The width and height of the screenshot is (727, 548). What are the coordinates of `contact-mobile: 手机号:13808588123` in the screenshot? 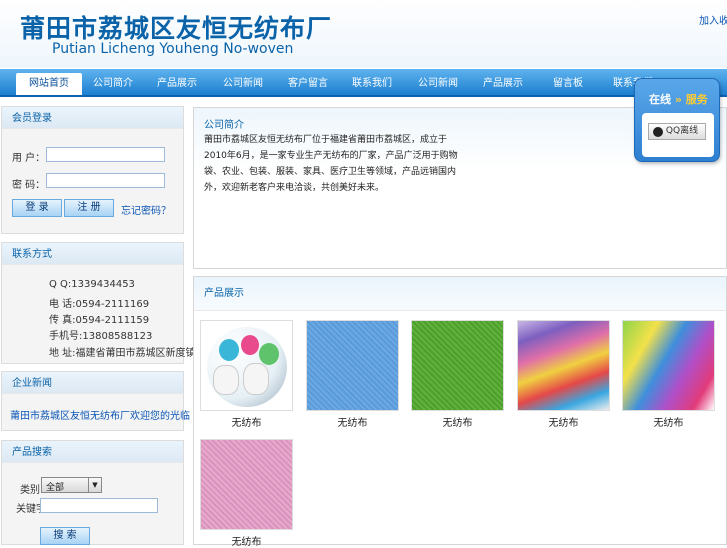 It's located at (101, 336).